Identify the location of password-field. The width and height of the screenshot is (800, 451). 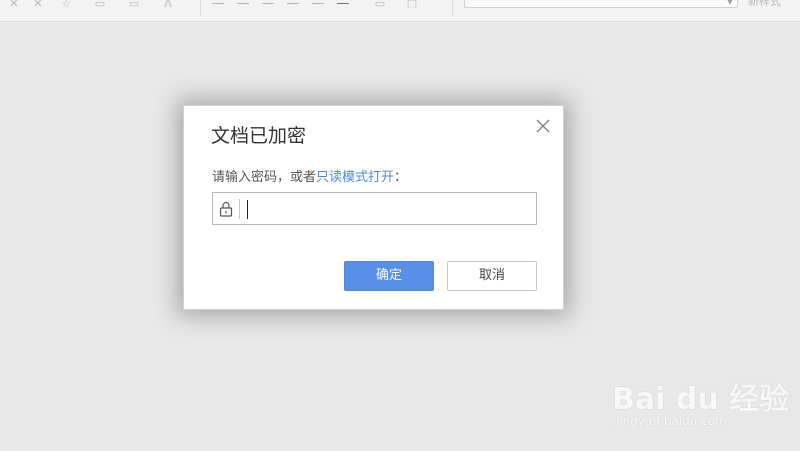
(374, 208).